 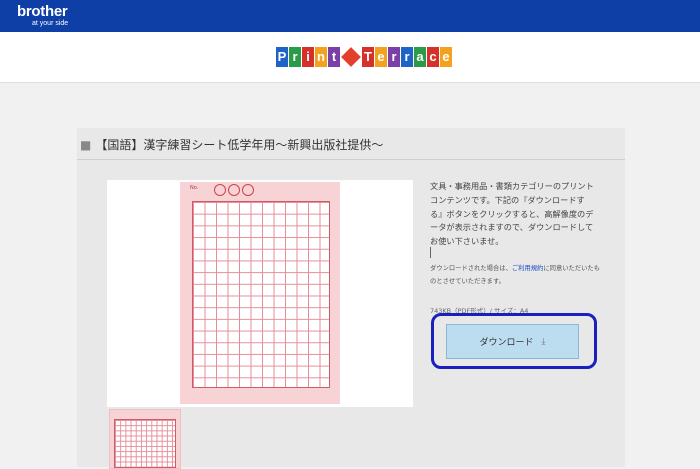 What do you see at coordinates (50, 23) in the screenshot?
I see `brand-tagline: at your side` at bounding box center [50, 23].